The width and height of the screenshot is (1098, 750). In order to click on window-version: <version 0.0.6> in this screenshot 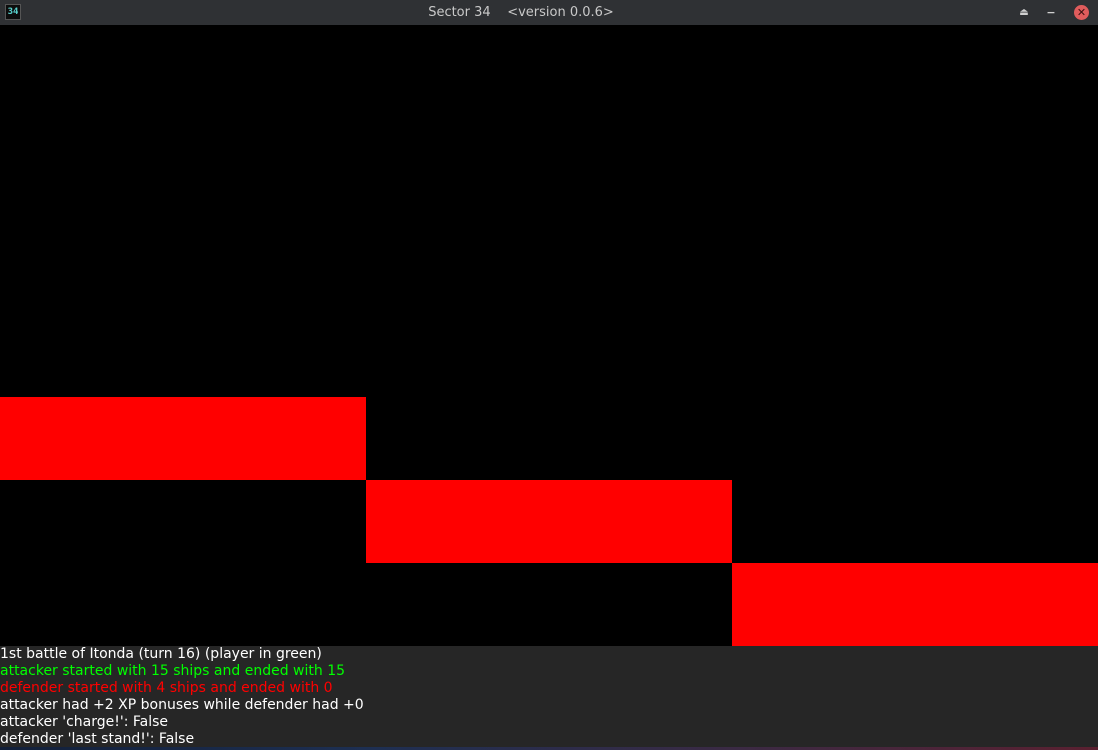, I will do `click(560, 12)`.